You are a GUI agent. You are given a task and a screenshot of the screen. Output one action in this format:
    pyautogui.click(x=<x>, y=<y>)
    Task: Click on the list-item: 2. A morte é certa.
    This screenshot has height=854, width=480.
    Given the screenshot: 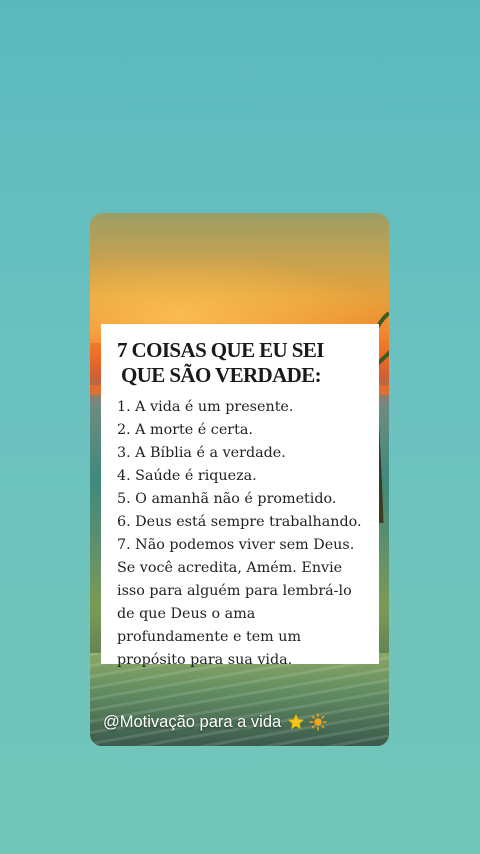 What is the action you would take?
    pyautogui.click(x=185, y=430)
    